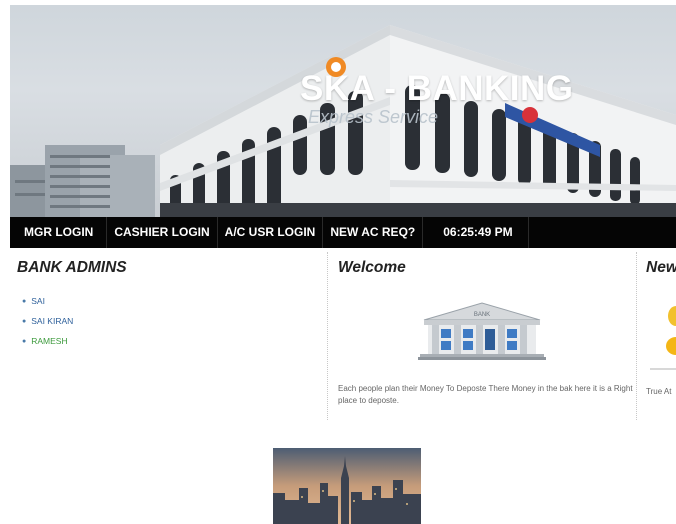 The height and width of the screenshot is (524, 676). What do you see at coordinates (168, 336) in the screenshot?
I see `bank-admins-panel: BANK ADMINS ● SAI ● SAI KIRAN ● RAMESH` at bounding box center [168, 336].